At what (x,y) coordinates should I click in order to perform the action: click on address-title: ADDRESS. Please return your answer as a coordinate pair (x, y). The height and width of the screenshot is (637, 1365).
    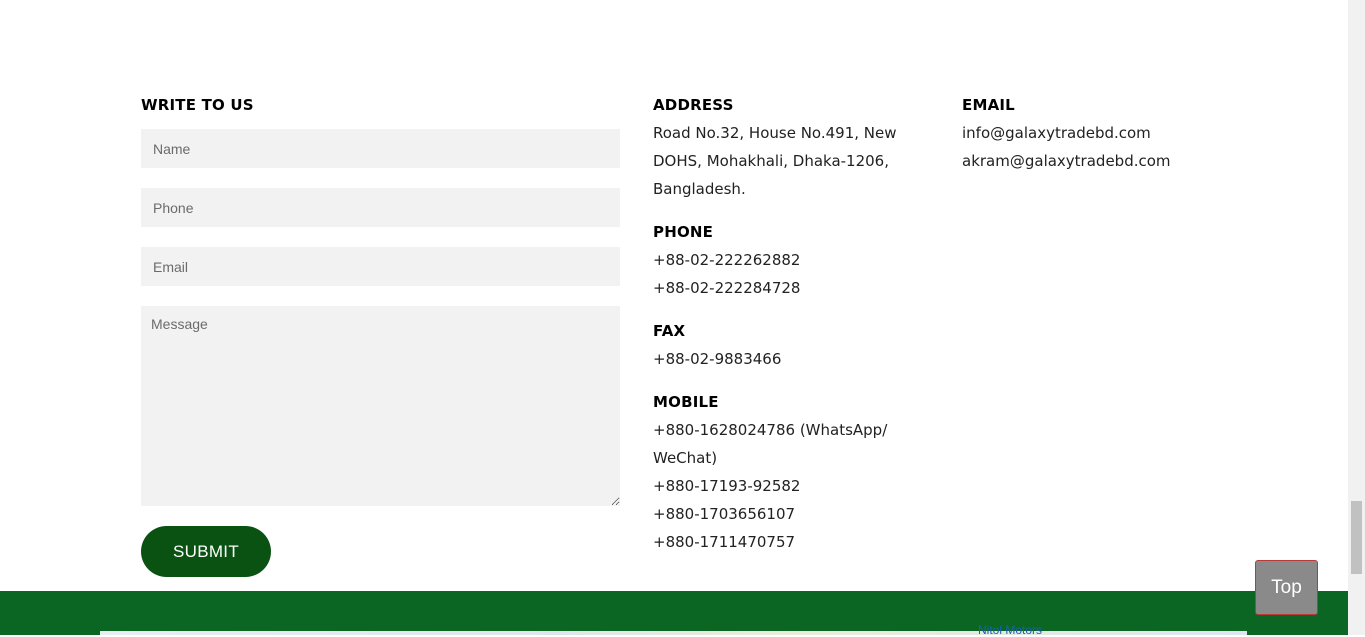
    Looking at the image, I should click on (693, 105).